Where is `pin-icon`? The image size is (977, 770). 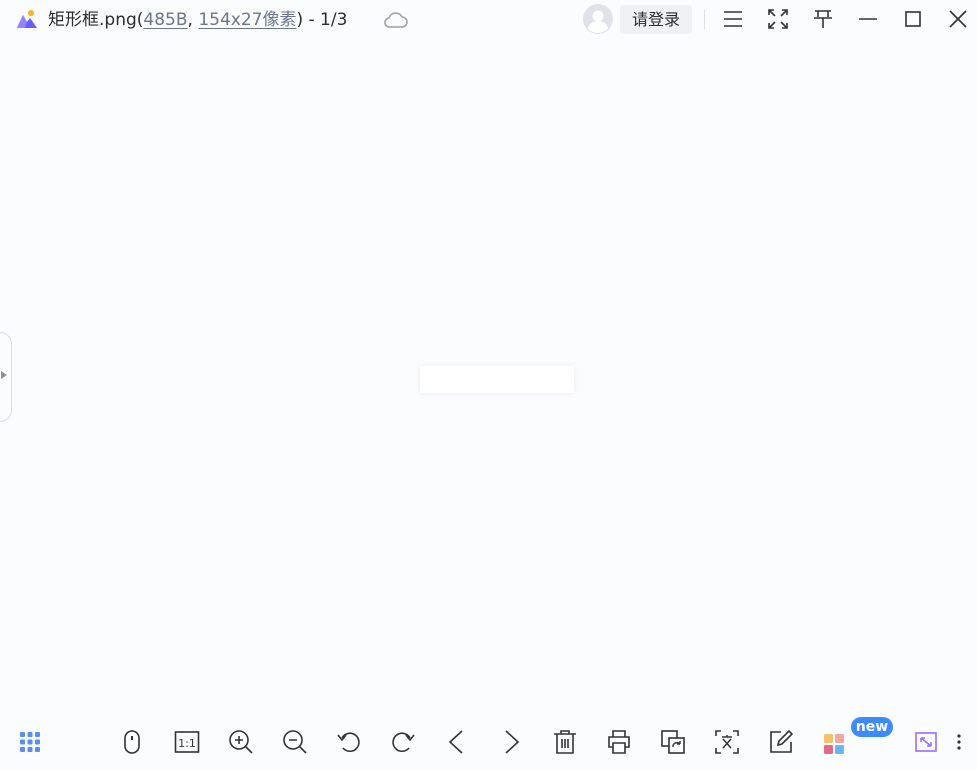
pin-icon is located at coordinates (823, 19).